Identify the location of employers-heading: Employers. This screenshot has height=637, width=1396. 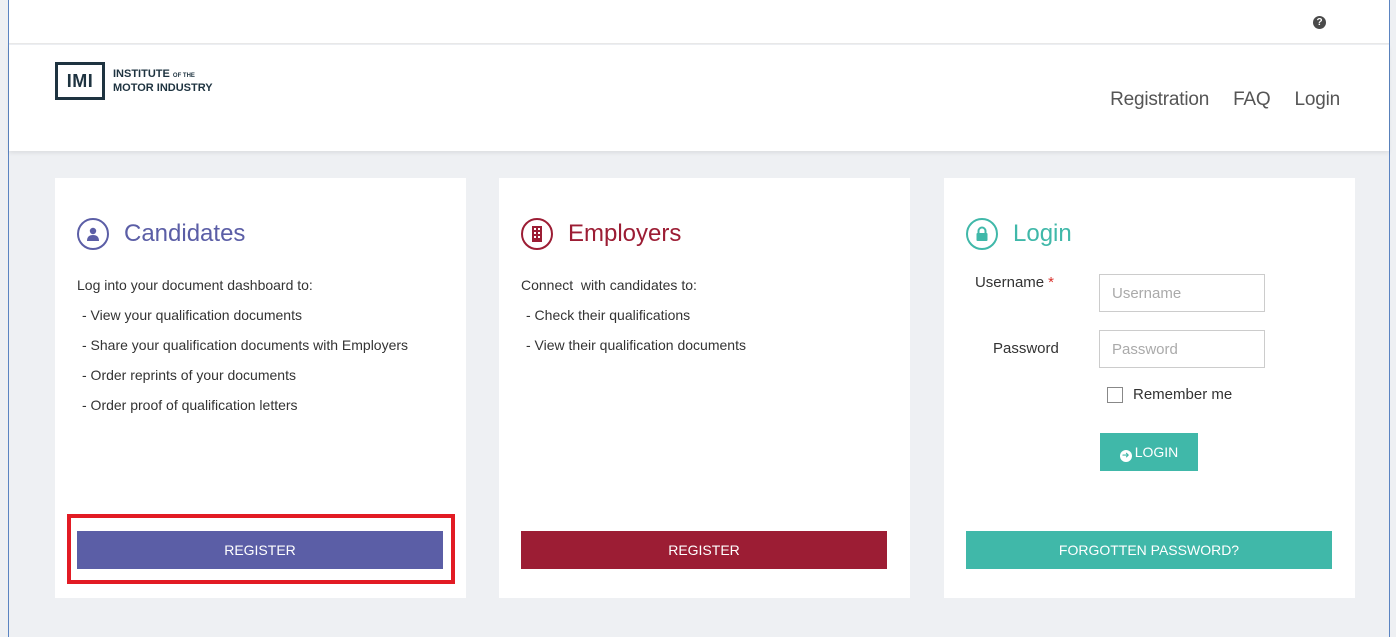
(601, 234).